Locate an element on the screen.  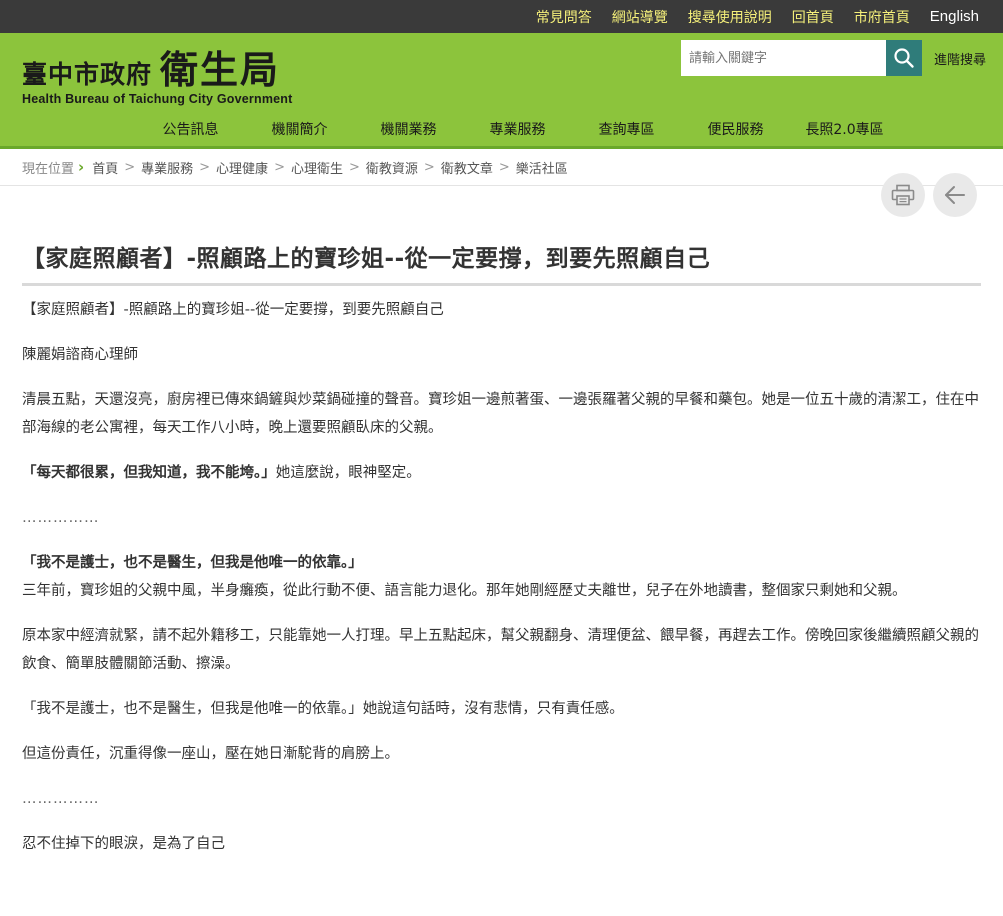
search-bar: 進階搜尋 is located at coordinates (833, 58).